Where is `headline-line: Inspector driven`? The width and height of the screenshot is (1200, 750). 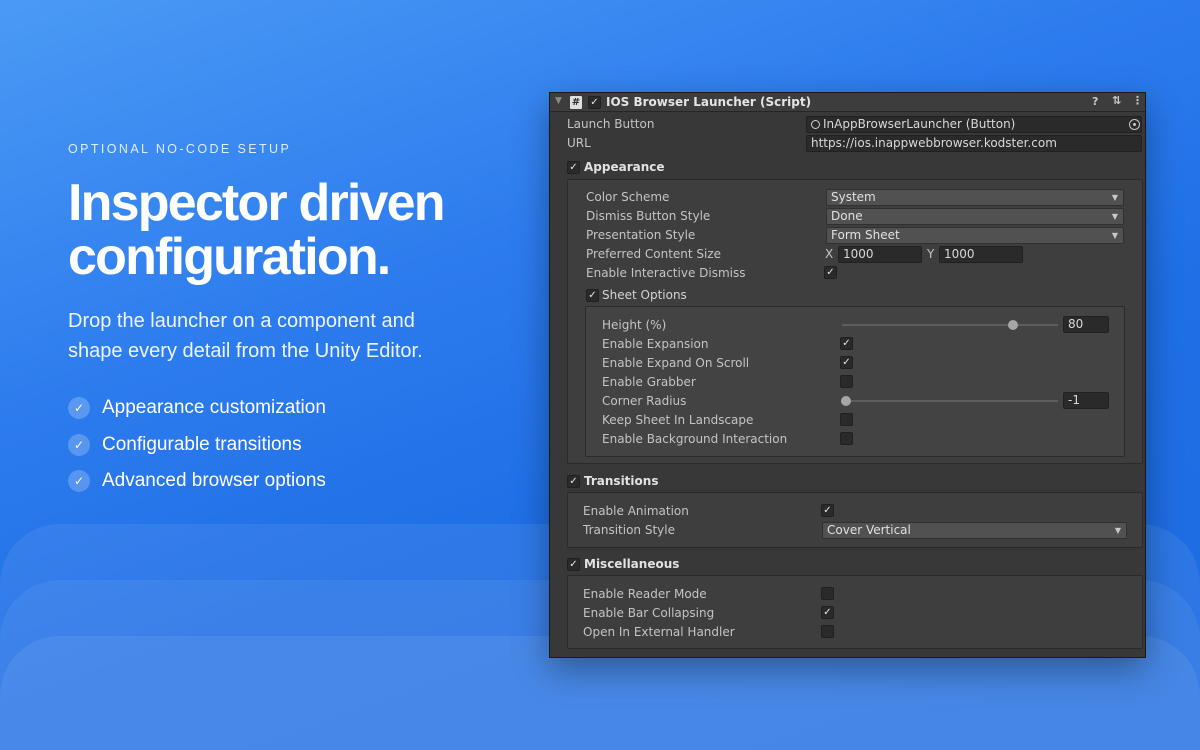 headline-line: Inspector driven is located at coordinates (257, 203).